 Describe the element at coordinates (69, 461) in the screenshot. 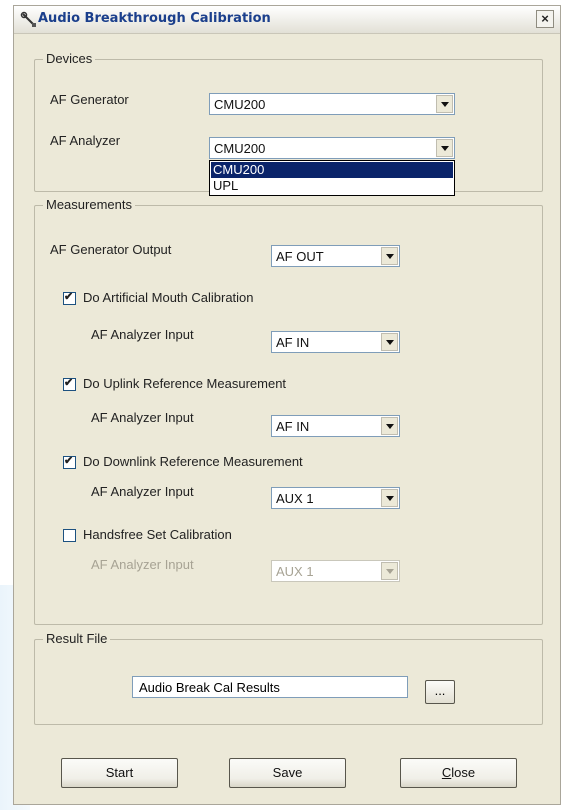

I see `downlink-reference-checkbox` at that location.